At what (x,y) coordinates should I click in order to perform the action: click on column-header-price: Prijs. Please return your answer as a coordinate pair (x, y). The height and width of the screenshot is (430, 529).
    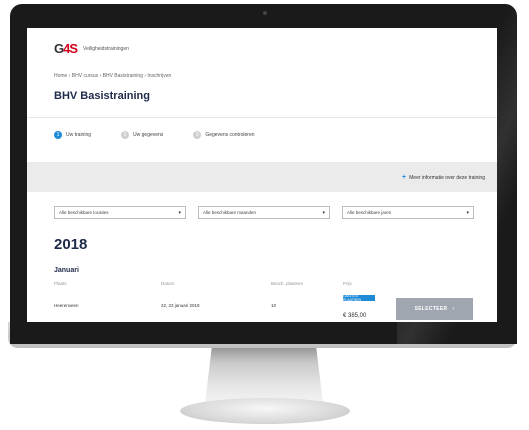
    Looking at the image, I should click on (347, 283).